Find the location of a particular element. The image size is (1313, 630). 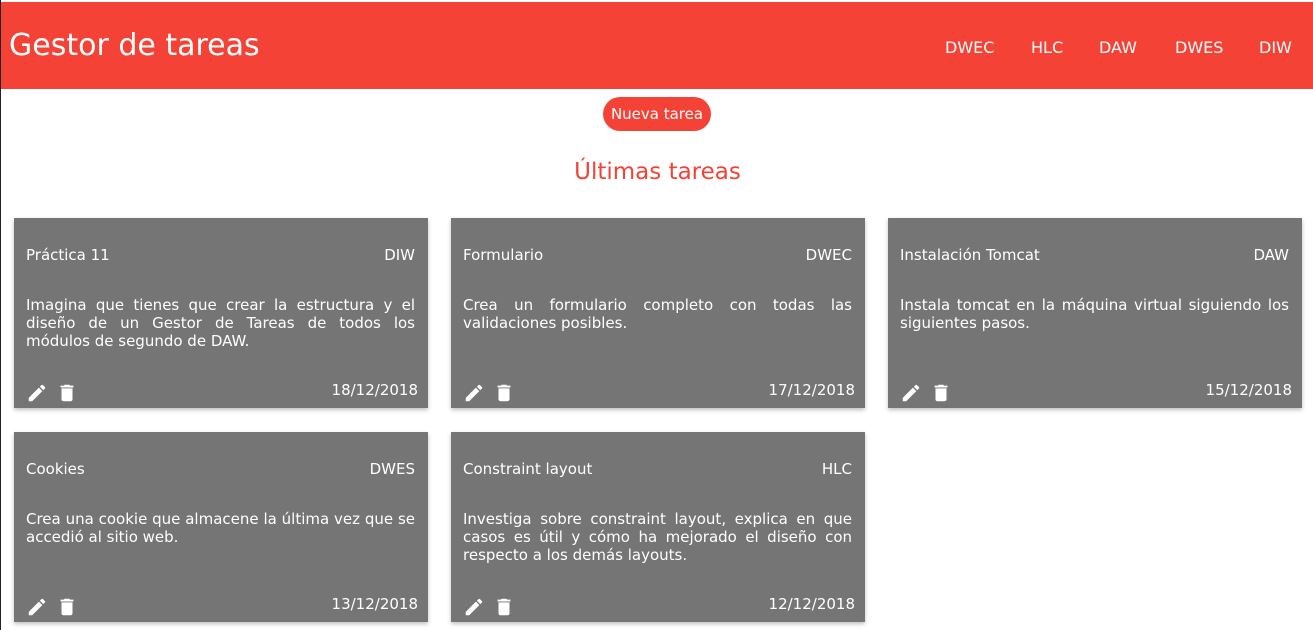

task-subject: HLC is located at coordinates (836, 469).